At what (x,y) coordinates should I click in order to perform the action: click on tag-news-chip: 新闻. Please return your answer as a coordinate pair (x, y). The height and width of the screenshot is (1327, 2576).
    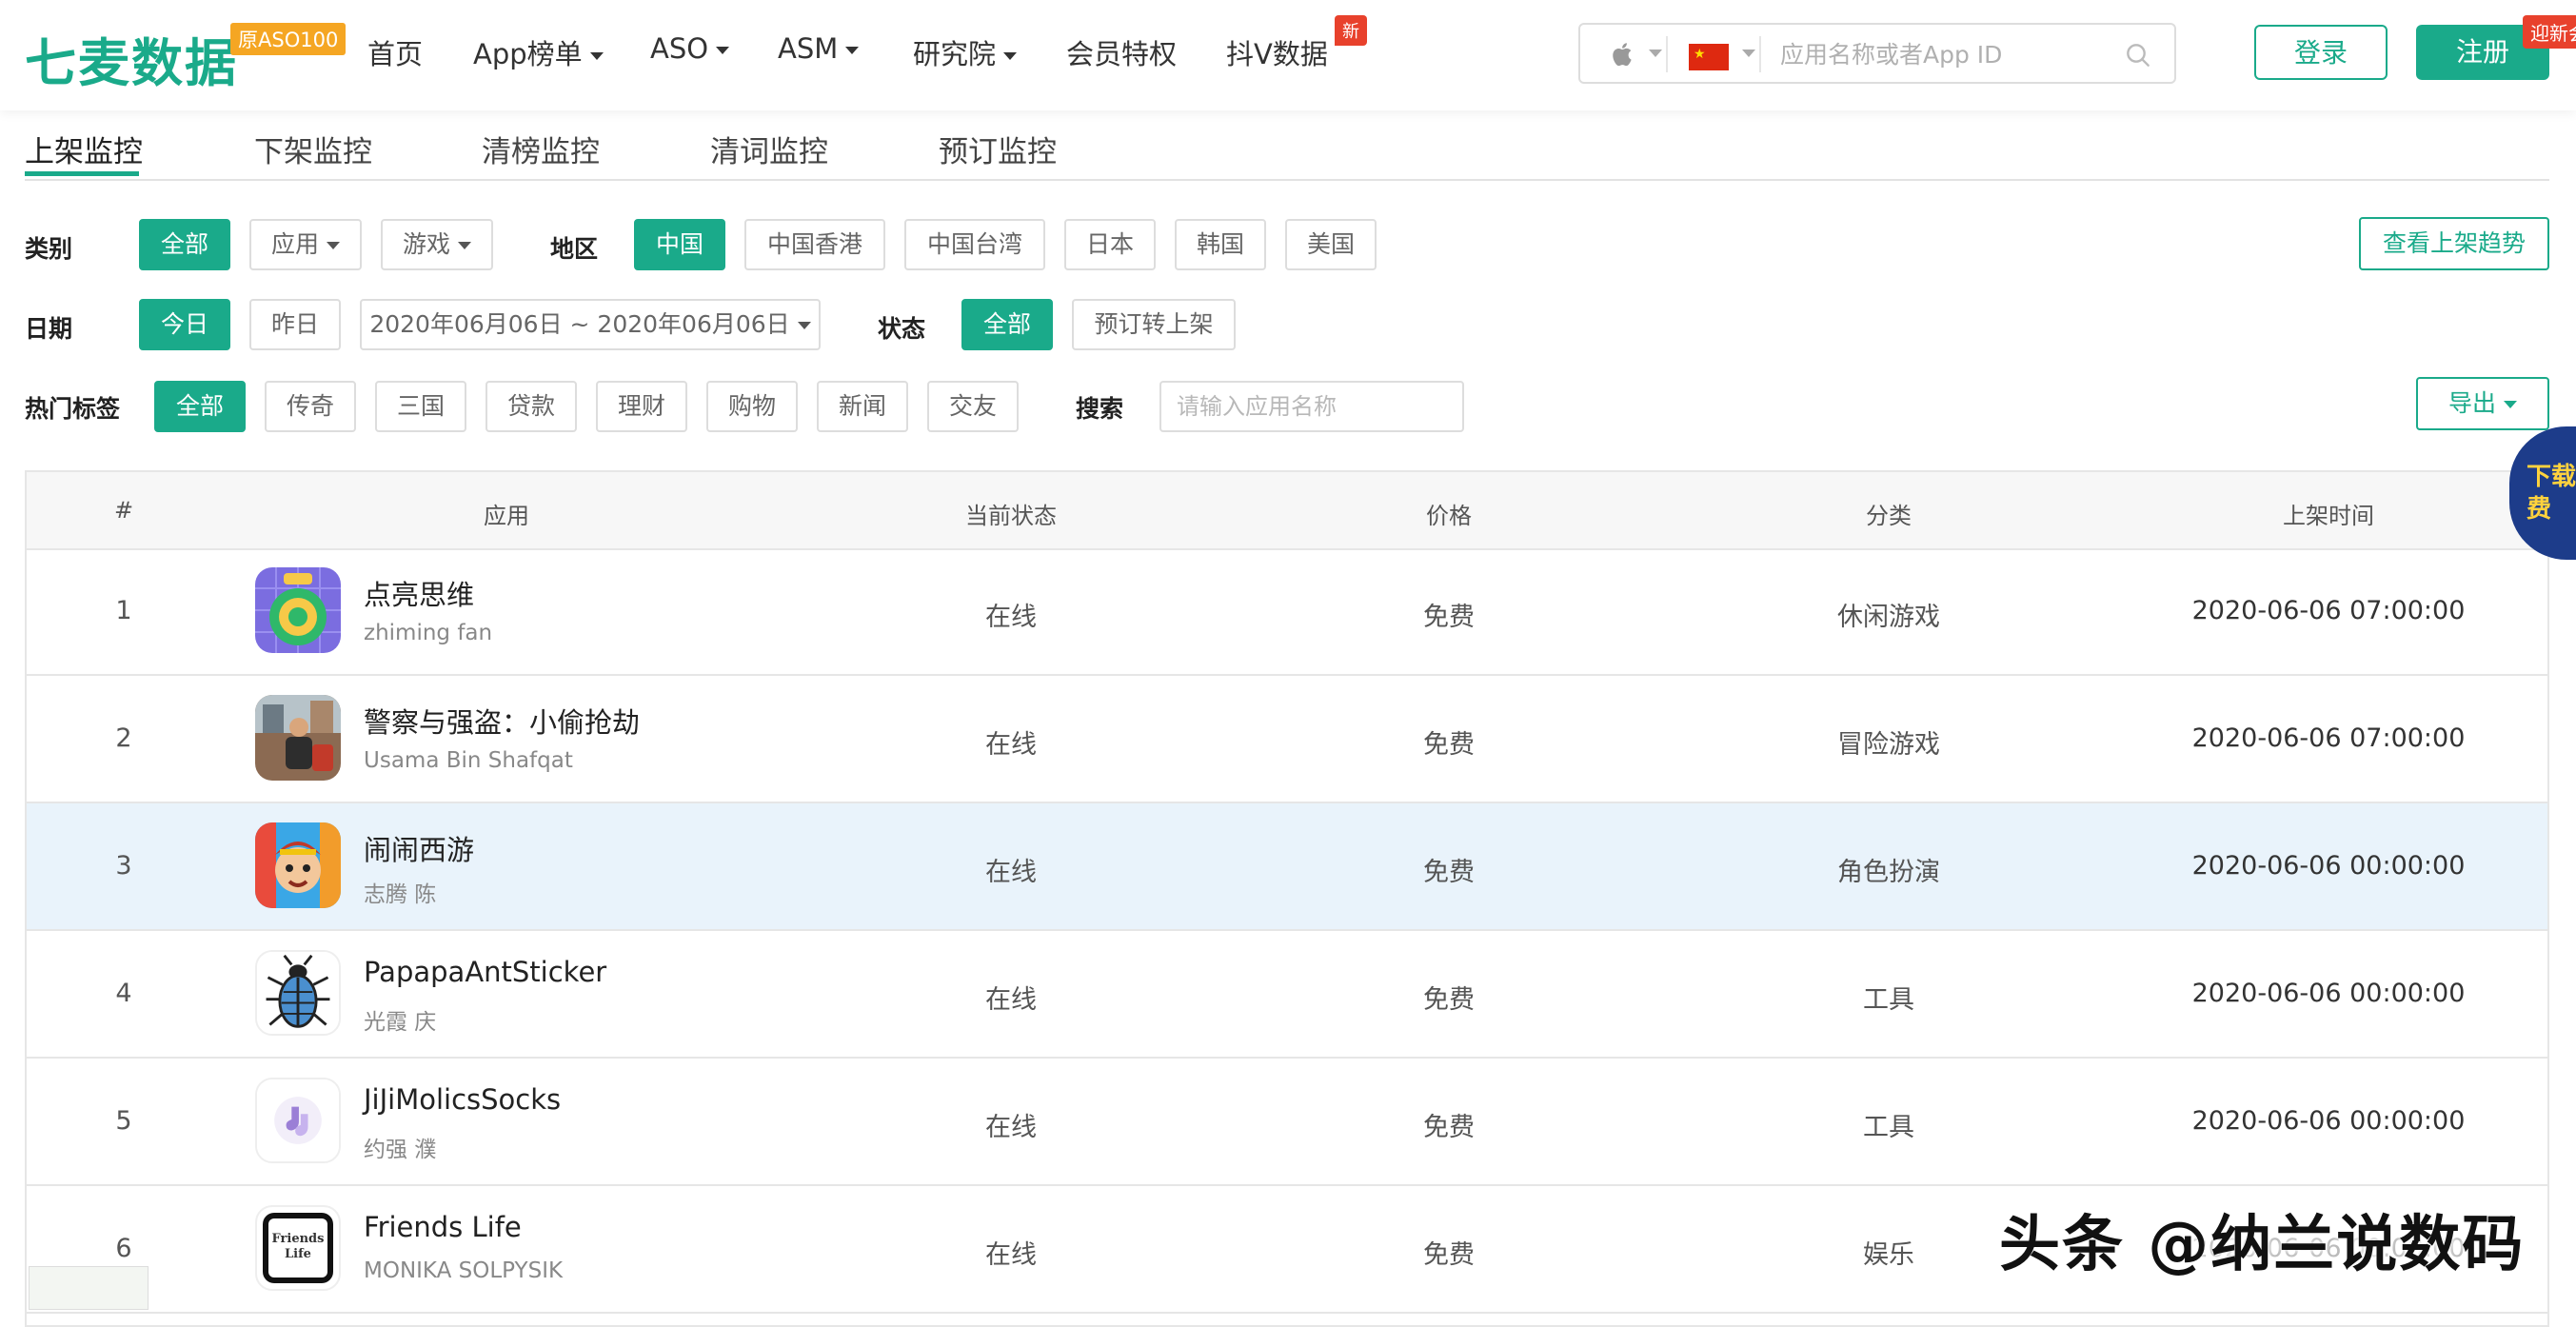
    Looking at the image, I should click on (862, 406).